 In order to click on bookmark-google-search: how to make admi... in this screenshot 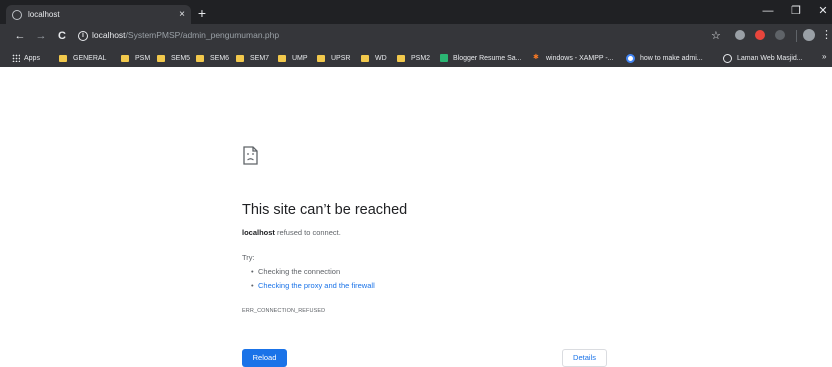, I will do `click(664, 58)`.